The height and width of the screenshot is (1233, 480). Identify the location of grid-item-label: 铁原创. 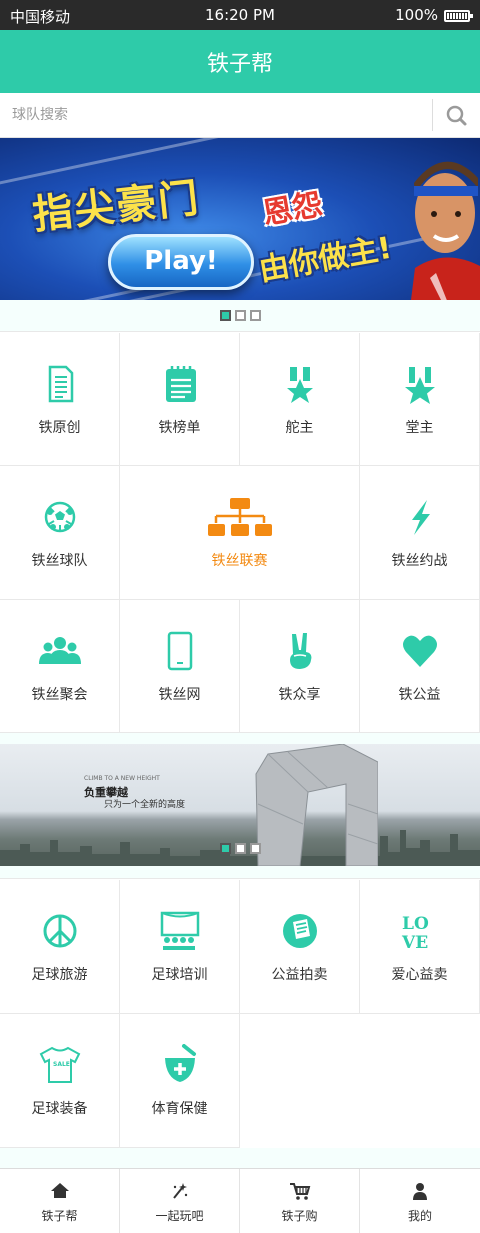
(59, 428).